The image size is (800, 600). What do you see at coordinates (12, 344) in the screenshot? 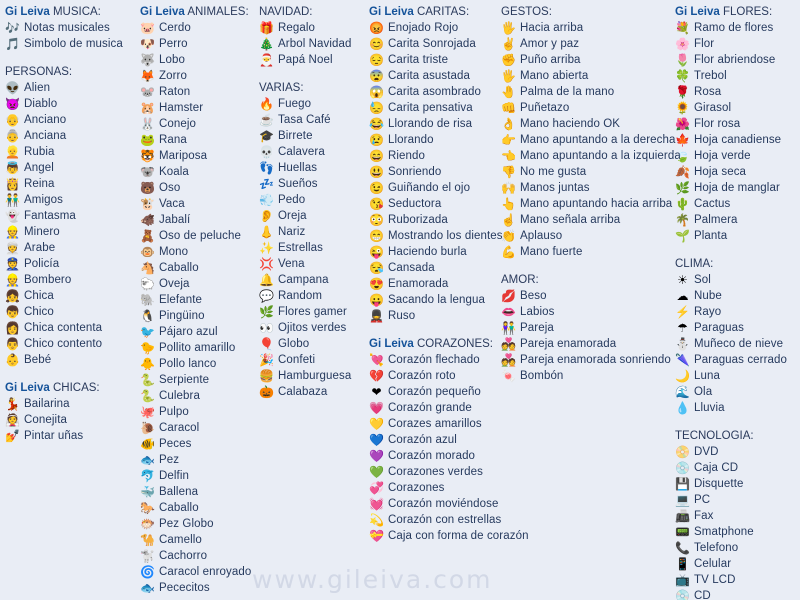
I see `happy-boy-icon: 👨` at bounding box center [12, 344].